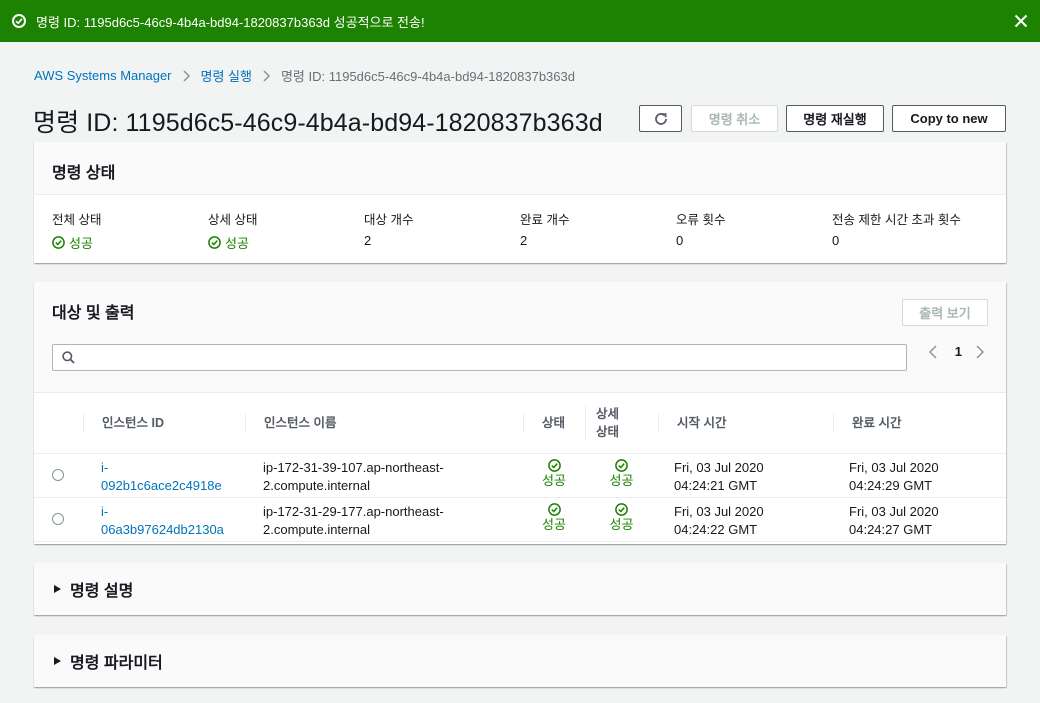 The image size is (1040, 703). I want to click on refresh-button, so click(660, 118).